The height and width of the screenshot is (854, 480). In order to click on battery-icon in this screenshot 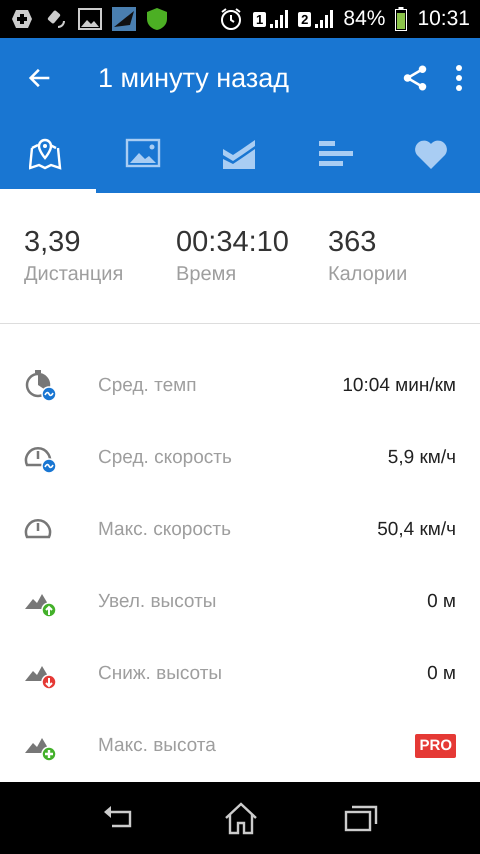, I will do `click(401, 19)`.